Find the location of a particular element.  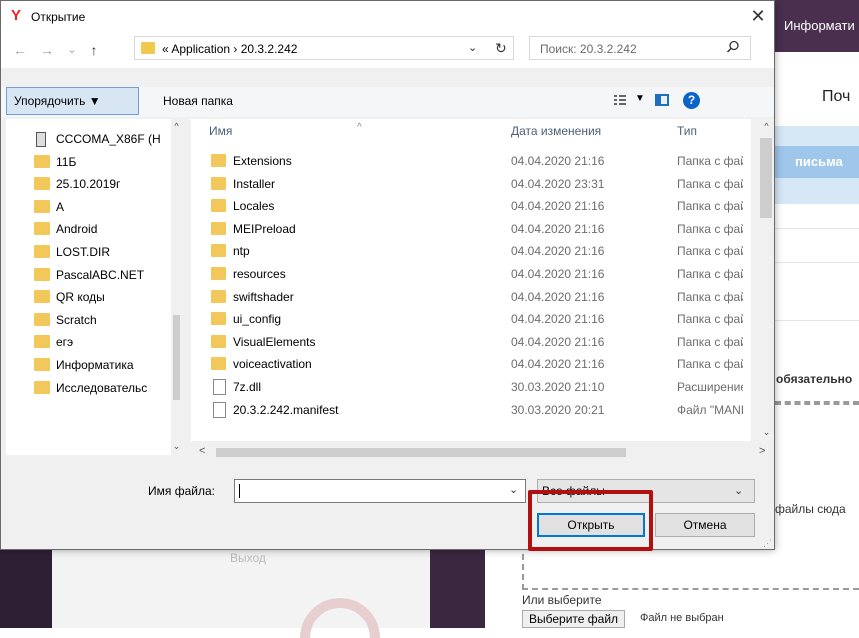

preview-pane-icon is located at coordinates (662, 100).